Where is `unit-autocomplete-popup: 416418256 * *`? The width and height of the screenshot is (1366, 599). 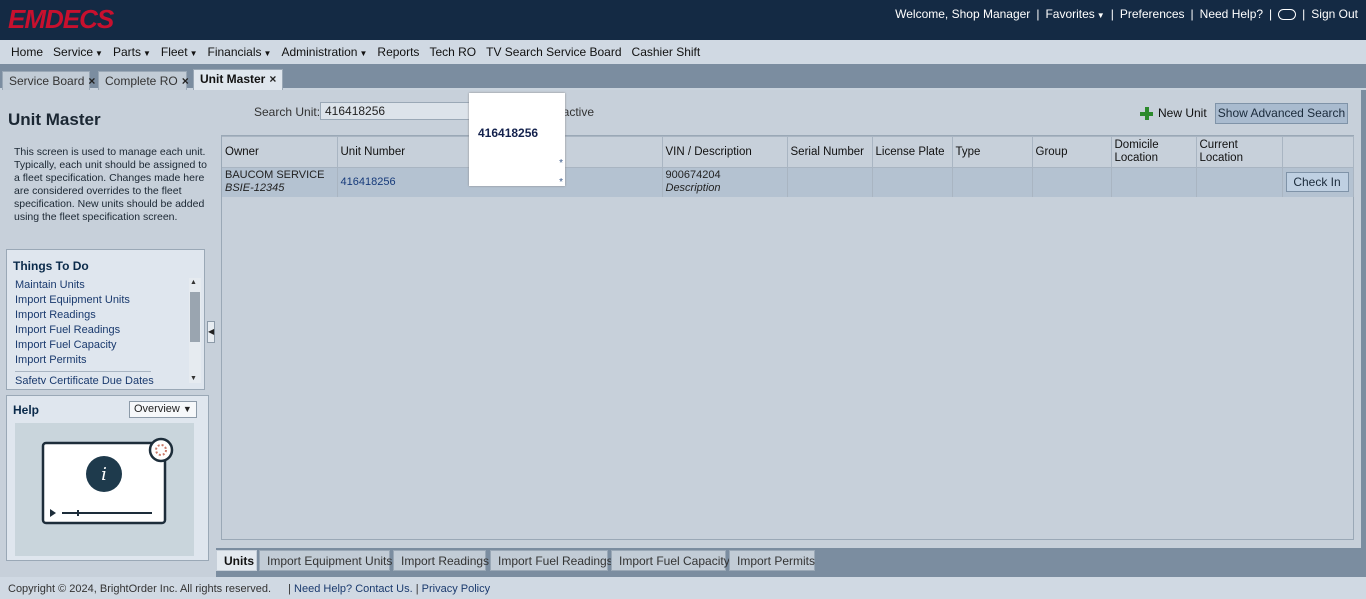 unit-autocomplete-popup: 416418256 * * is located at coordinates (517, 140).